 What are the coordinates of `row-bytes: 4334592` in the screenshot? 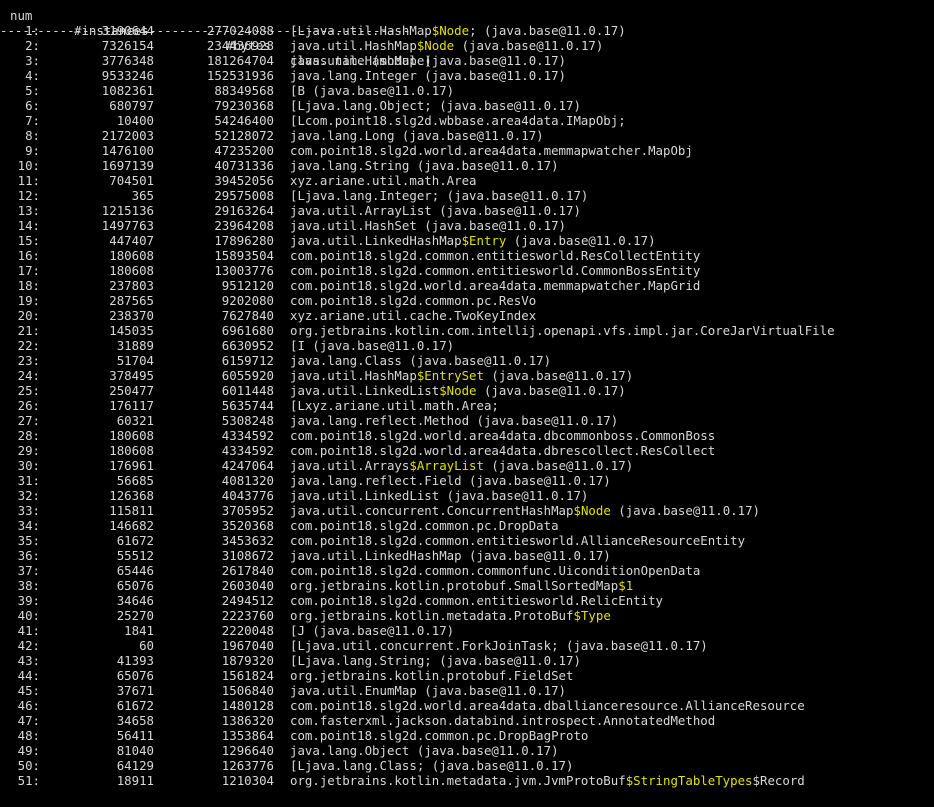 It's located at (247, 435).